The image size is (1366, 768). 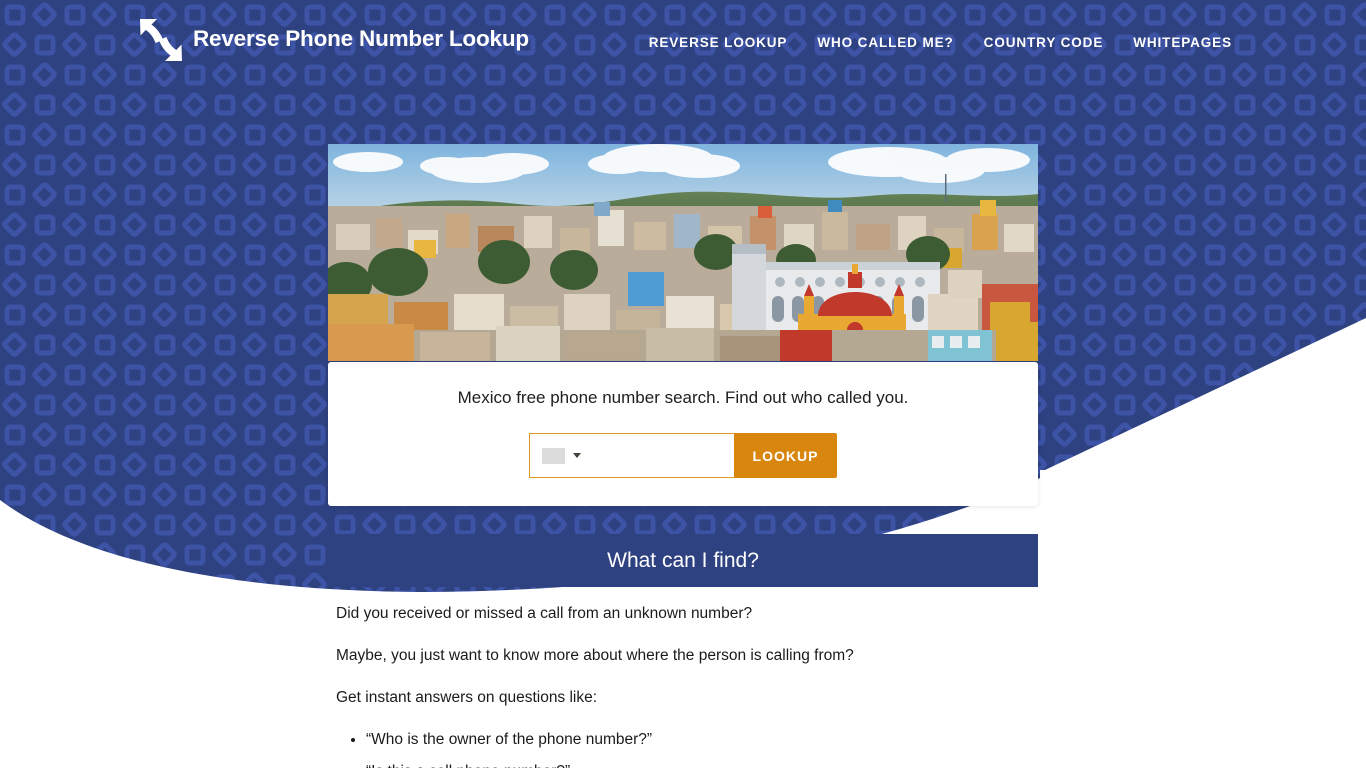 What do you see at coordinates (885, 43) in the screenshot?
I see `nav-who-called-me: WHO CALLED ME?` at bounding box center [885, 43].